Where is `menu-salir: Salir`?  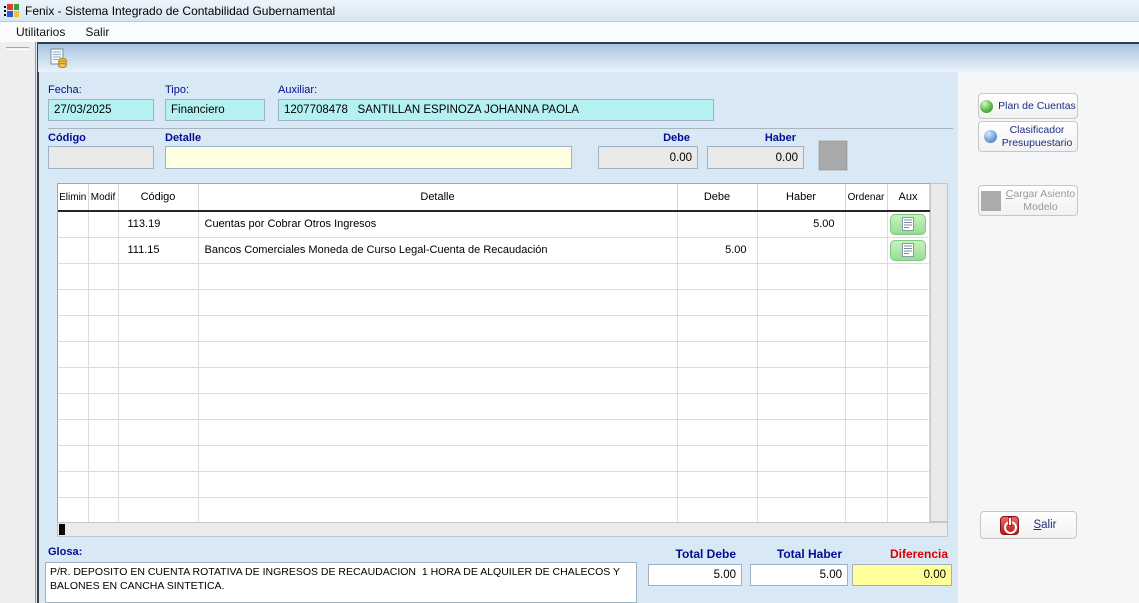 menu-salir: Salir is located at coordinates (97, 32).